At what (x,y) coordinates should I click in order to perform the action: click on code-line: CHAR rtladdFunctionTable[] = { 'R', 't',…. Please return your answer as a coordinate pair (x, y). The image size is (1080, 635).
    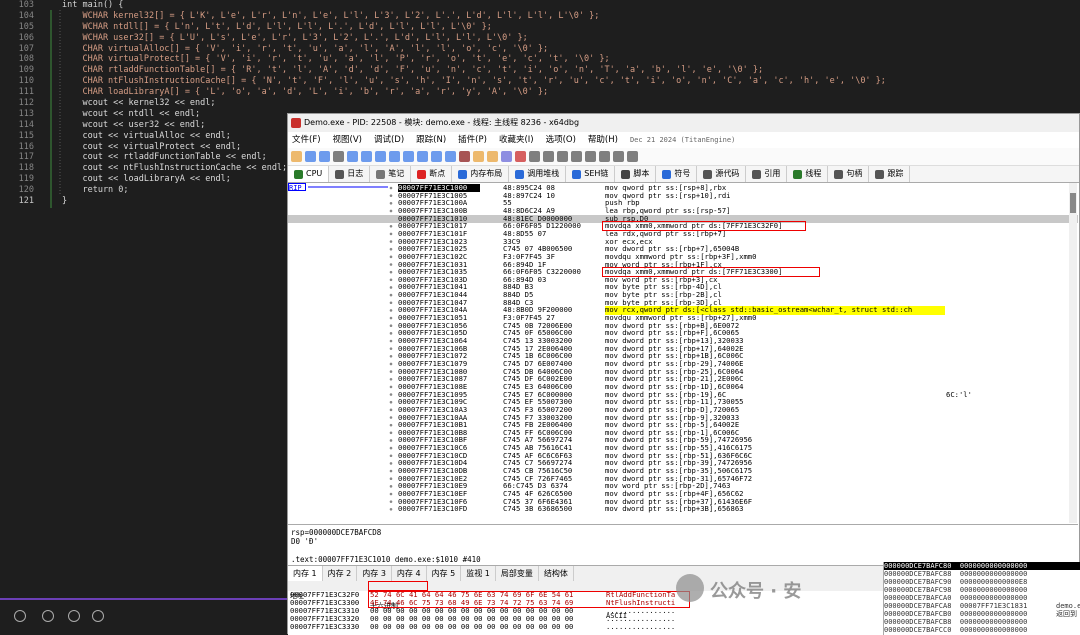
    Looking at the image, I should click on (474, 70).